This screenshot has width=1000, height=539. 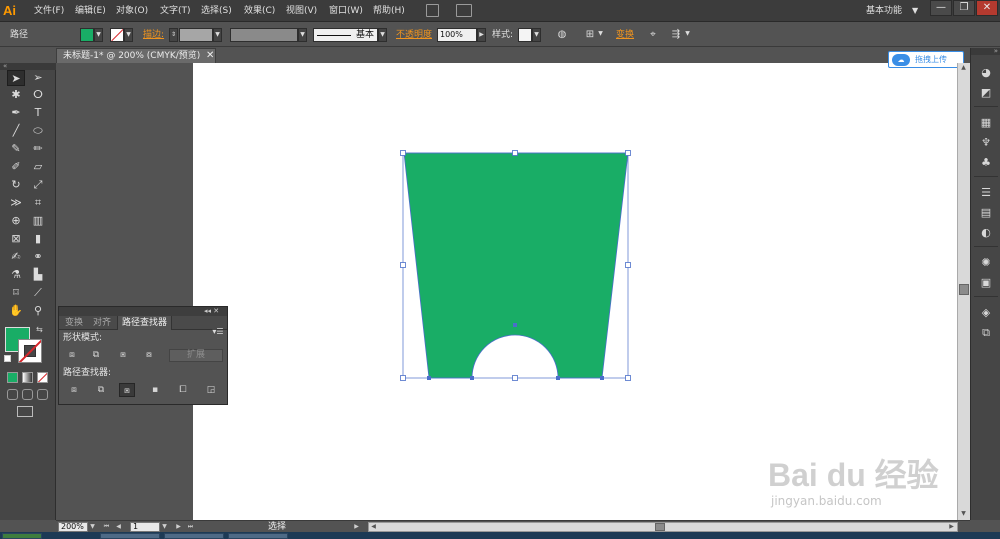 What do you see at coordinates (38, 311) in the screenshot?
I see `zoom-tool-icon: ⚲` at bounding box center [38, 311].